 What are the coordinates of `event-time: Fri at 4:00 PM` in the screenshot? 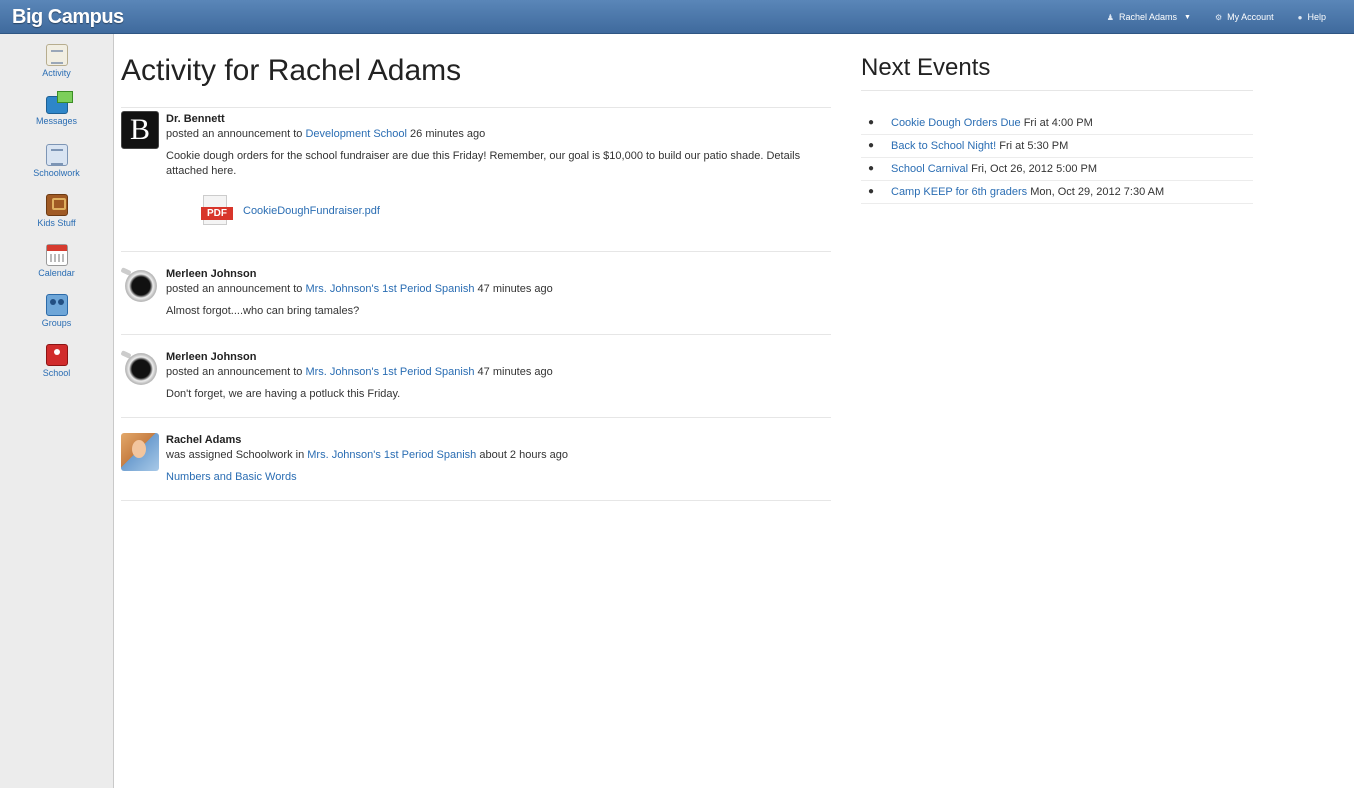 It's located at (1058, 123).